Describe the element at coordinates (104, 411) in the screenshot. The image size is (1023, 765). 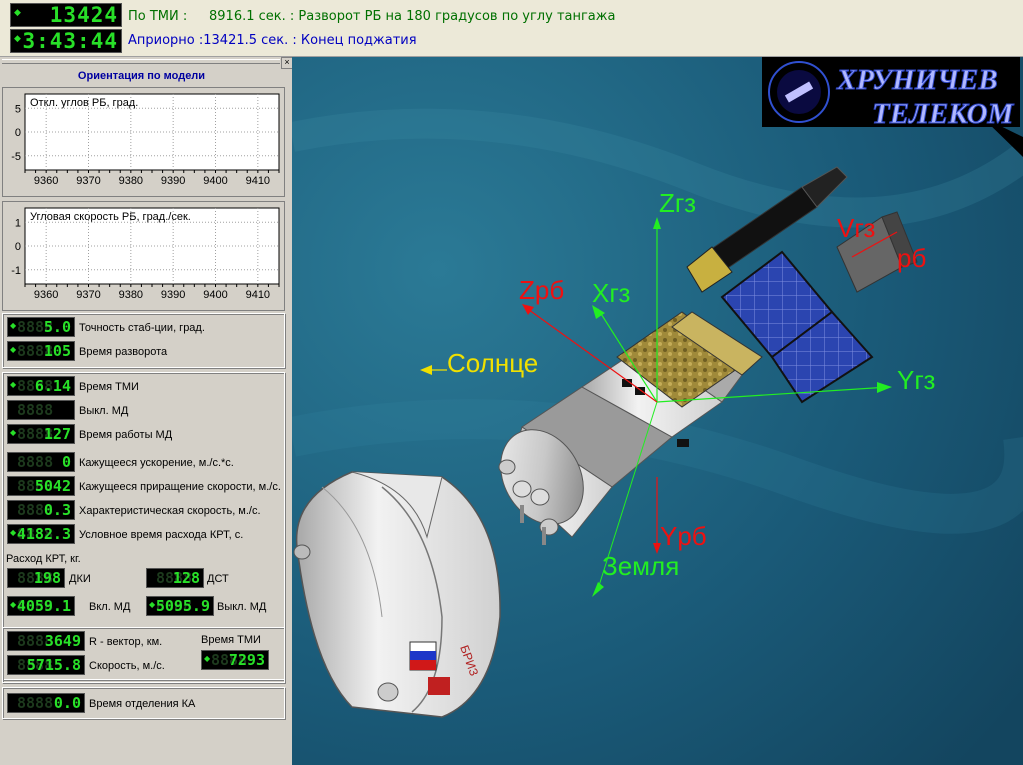
I see `md-off-label: Выкл. МД` at that location.